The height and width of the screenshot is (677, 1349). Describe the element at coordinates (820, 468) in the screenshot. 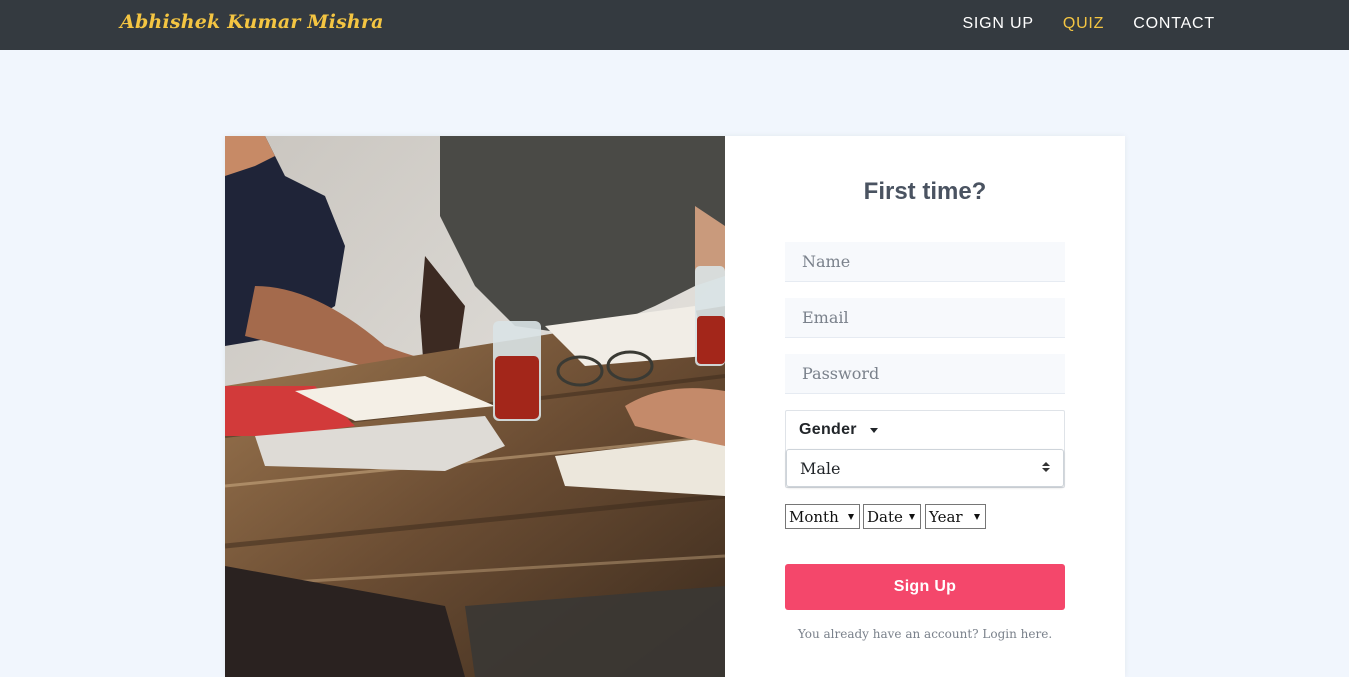

I see `gender-selected-value: Male` at that location.